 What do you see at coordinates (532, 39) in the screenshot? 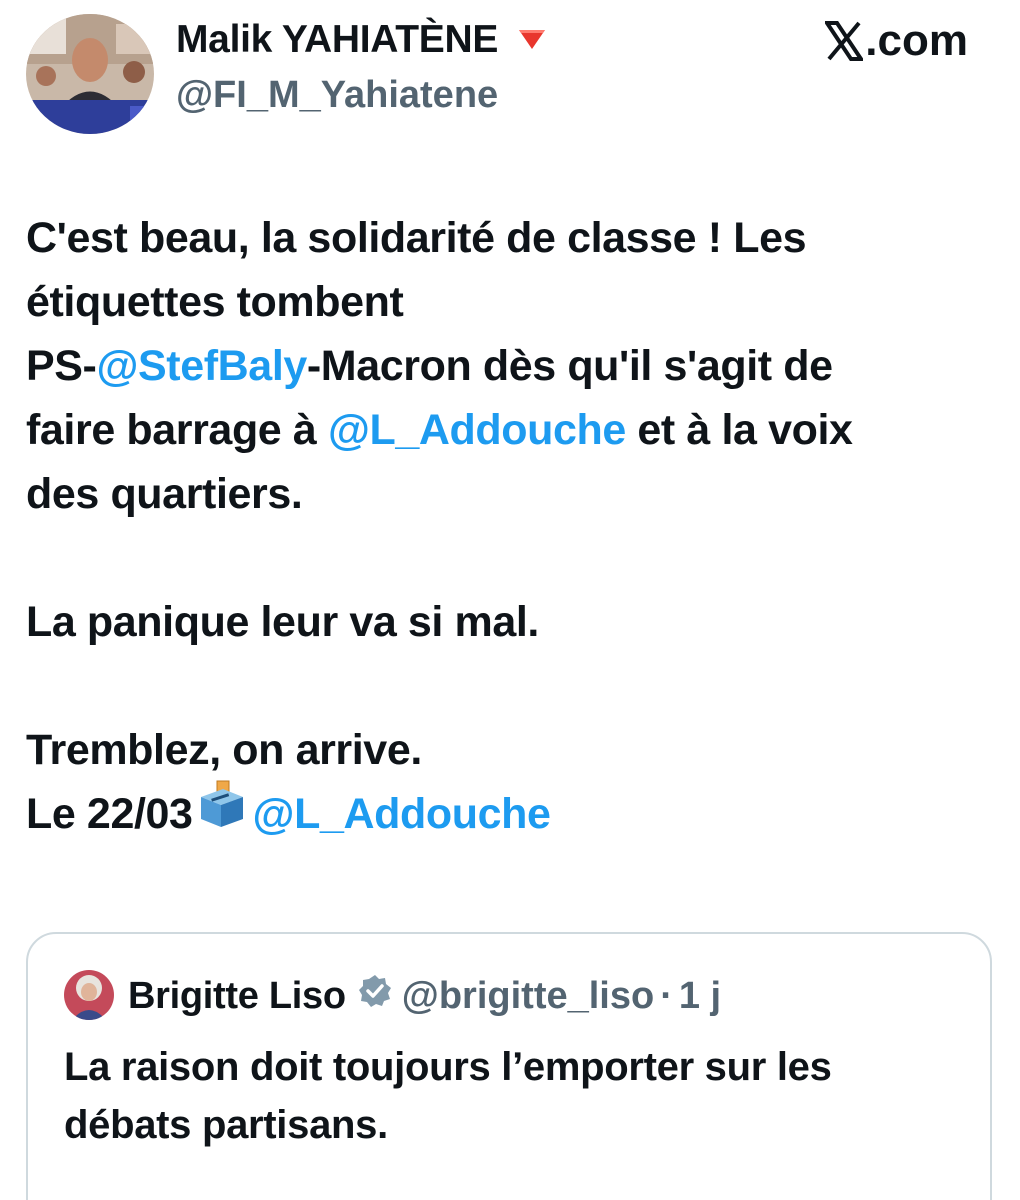
I see `red-triangle-down-icon` at bounding box center [532, 39].